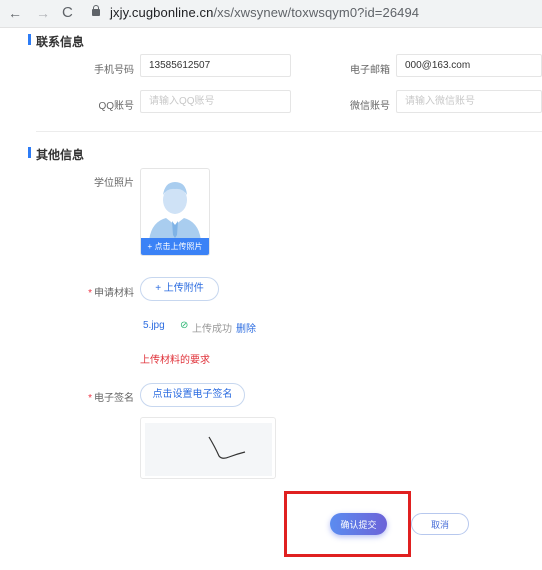 The image size is (542, 570). Describe the element at coordinates (316, 12) in the screenshot. I see `url-path: /xs/xwsynew/toxwsqym0?id=26494` at that location.